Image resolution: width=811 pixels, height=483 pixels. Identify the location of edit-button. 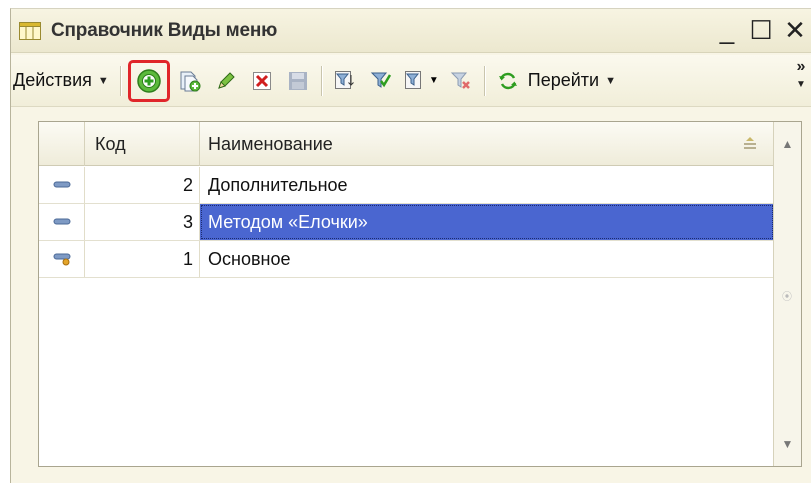
(226, 81).